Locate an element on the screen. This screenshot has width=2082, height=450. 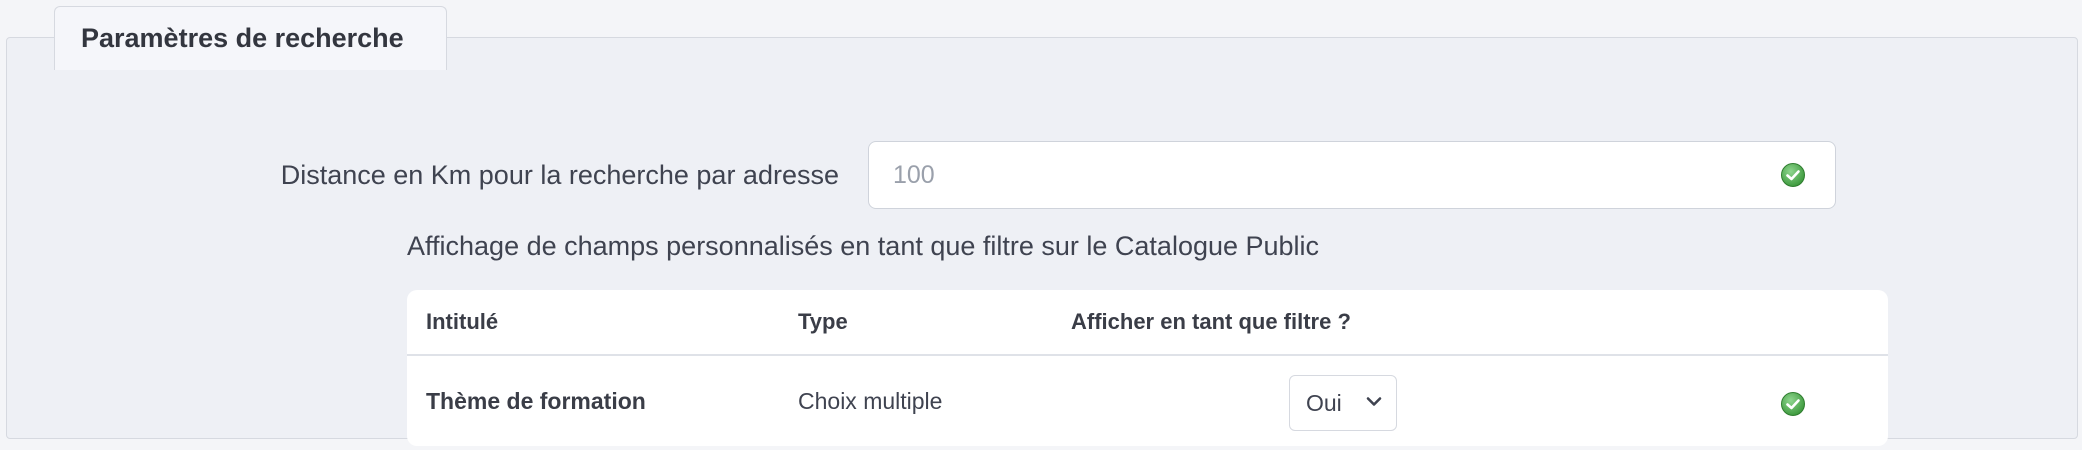
distance-input is located at coordinates (1309, 175).